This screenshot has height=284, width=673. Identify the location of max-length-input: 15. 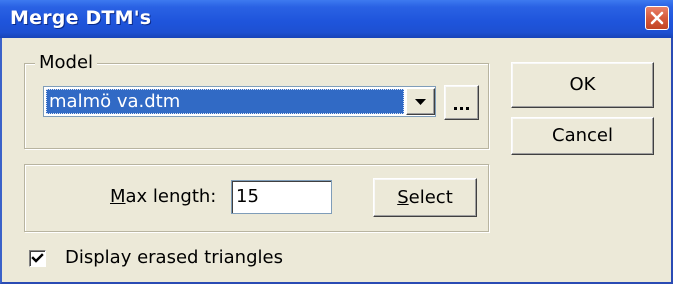
(281, 197).